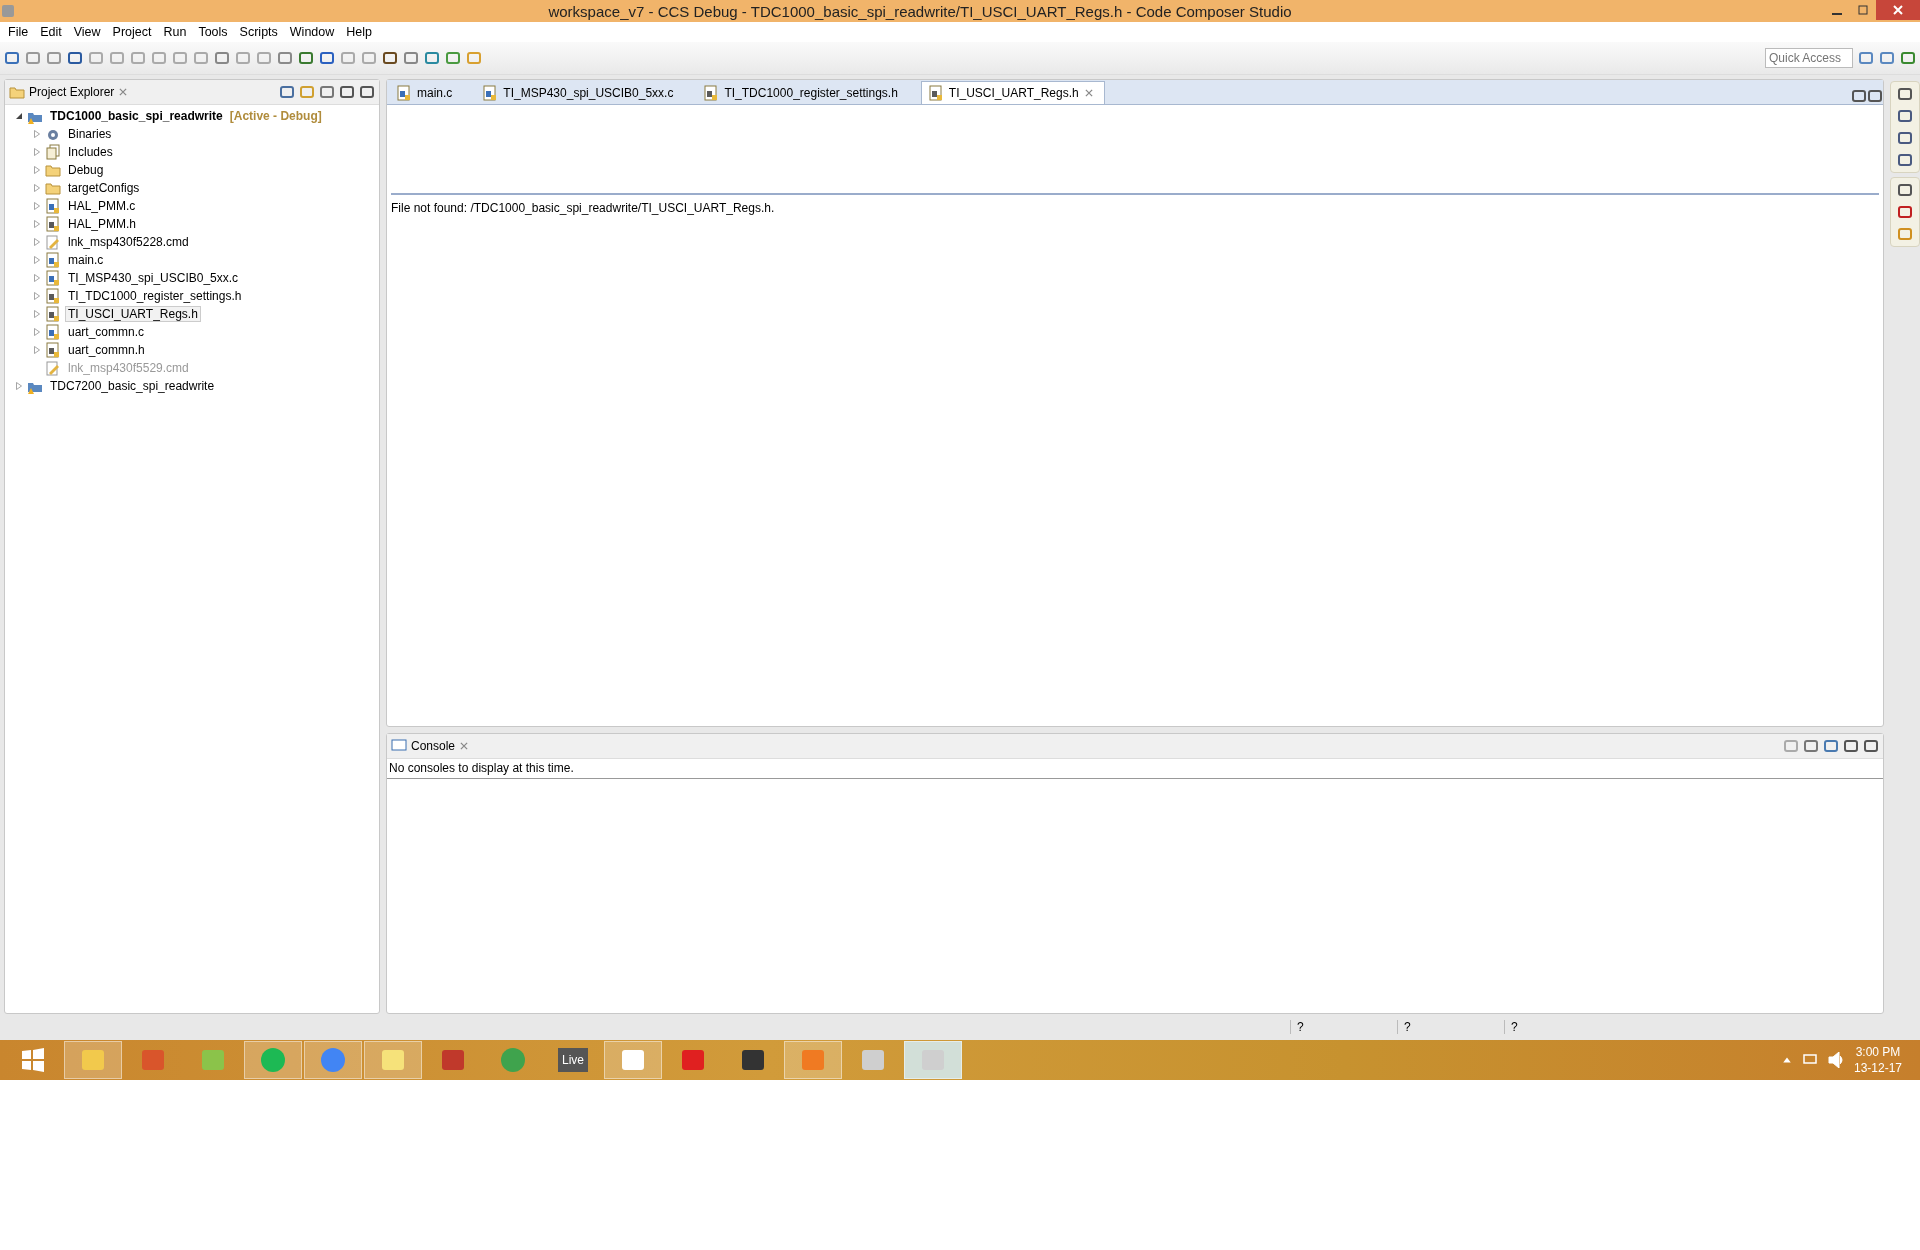 This screenshot has width=1920, height=1250. I want to click on menu-item: Tools, so click(213, 32).